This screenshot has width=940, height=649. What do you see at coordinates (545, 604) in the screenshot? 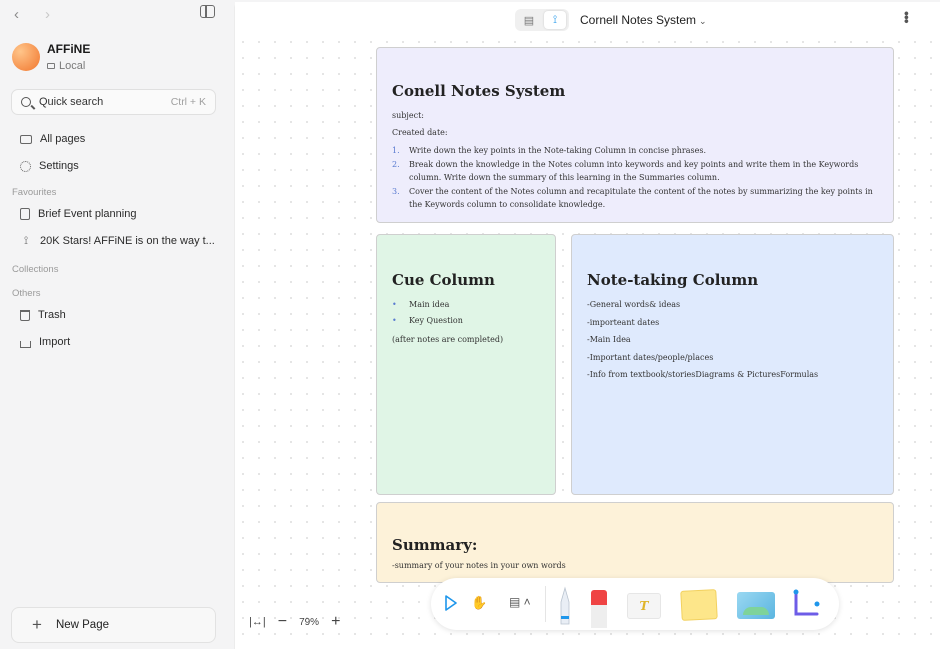
I see `toolbar-divider` at bounding box center [545, 604].